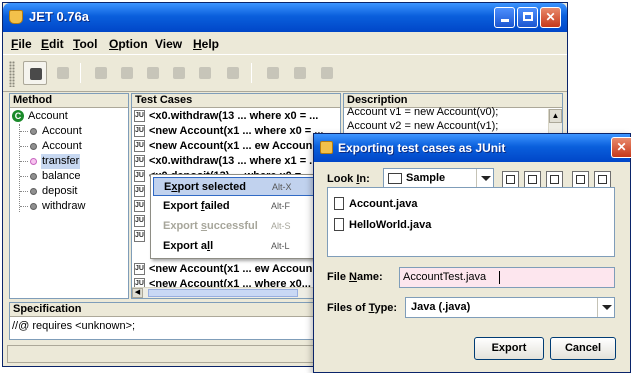 Image resolution: width=631 pixels, height=373 pixels. I want to click on app-icon, so click(16, 17).